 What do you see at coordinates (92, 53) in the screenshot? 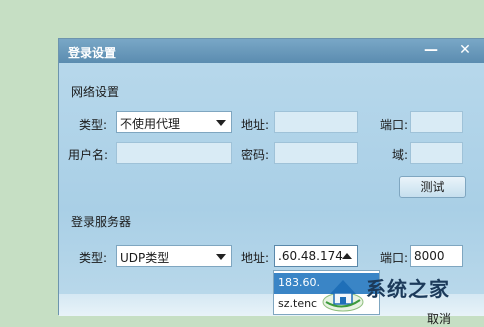
I see `dialog-title: 登录设置` at bounding box center [92, 53].